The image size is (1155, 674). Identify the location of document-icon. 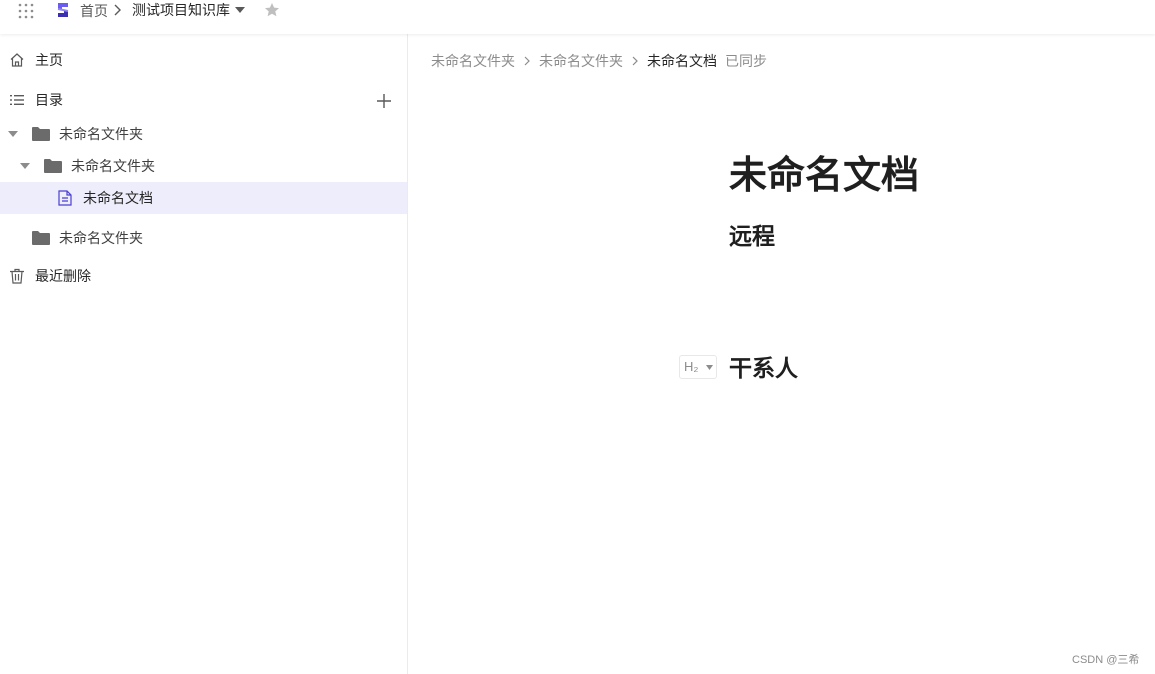
(65, 198).